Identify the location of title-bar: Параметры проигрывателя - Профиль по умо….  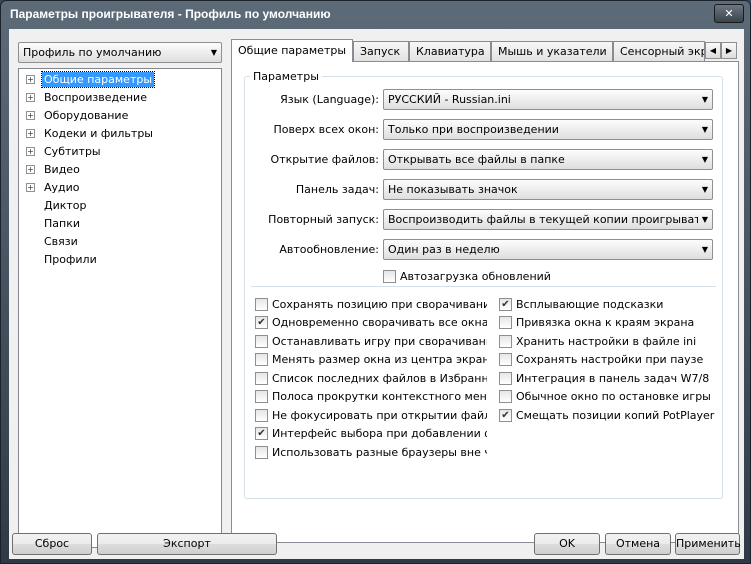
(375, 15).